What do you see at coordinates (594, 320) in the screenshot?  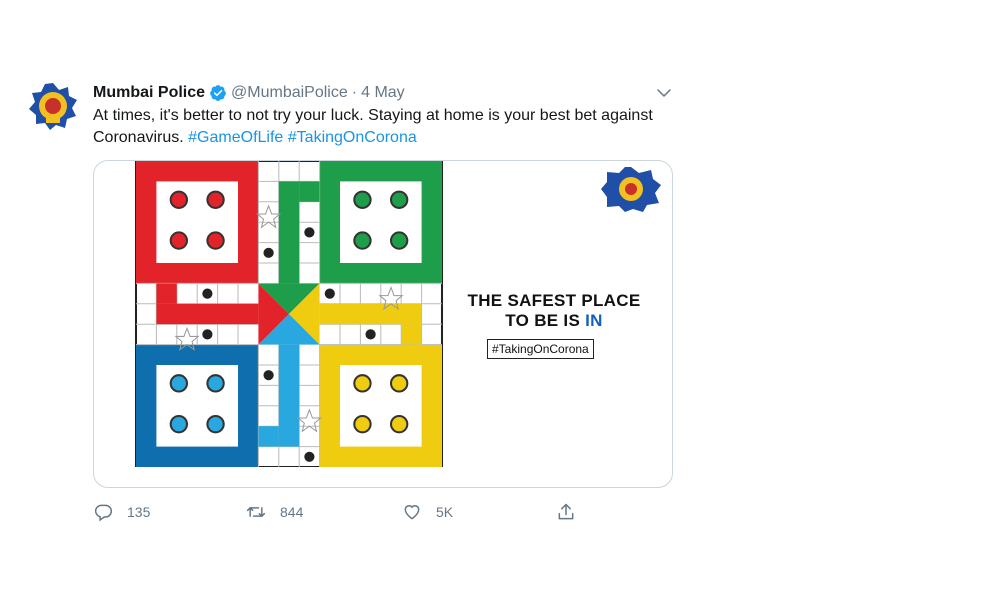 I see `headline-emphasis: IN` at bounding box center [594, 320].